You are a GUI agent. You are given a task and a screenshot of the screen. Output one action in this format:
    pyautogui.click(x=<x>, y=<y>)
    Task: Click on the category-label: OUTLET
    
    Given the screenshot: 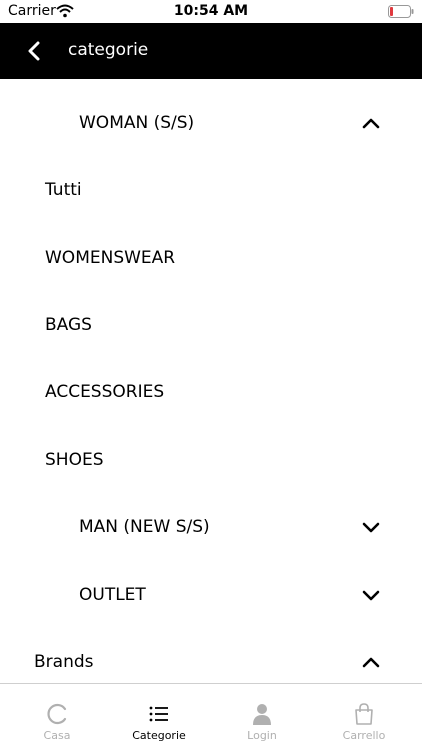 What is the action you would take?
    pyautogui.click(x=112, y=594)
    